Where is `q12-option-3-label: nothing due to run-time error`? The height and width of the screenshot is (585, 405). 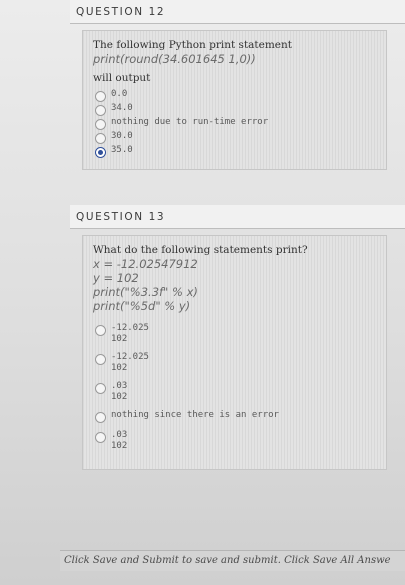
q12-option-3-label: nothing due to run-time error is located at coordinates (190, 122).